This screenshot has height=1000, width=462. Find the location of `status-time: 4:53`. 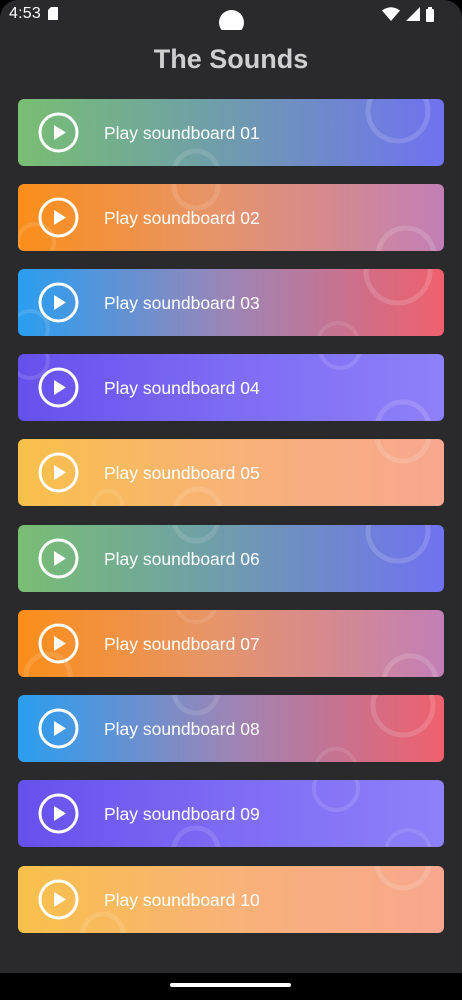

status-time: 4:53 is located at coordinates (25, 13).